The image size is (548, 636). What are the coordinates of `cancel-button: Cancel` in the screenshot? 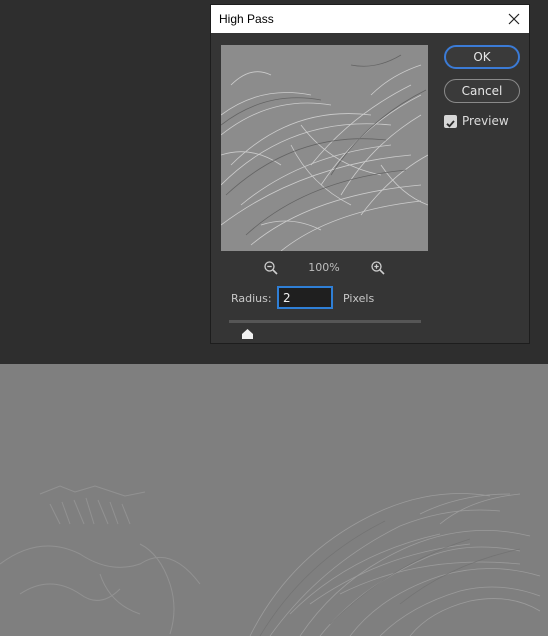 It's located at (482, 91).